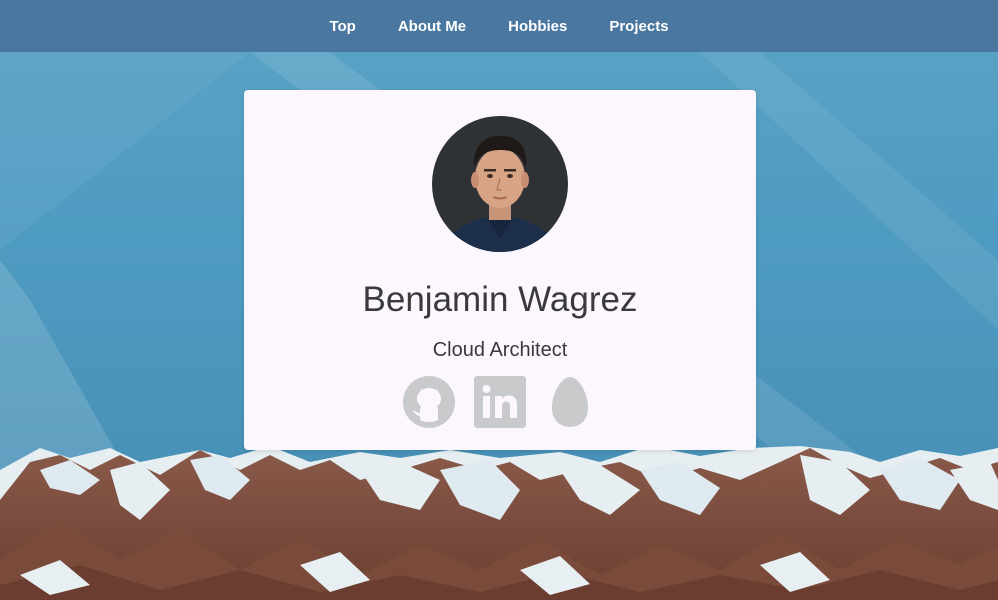  What do you see at coordinates (500, 350) in the screenshot?
I see `profile-title: Cloud Architect` at bounding box center [500, 350].